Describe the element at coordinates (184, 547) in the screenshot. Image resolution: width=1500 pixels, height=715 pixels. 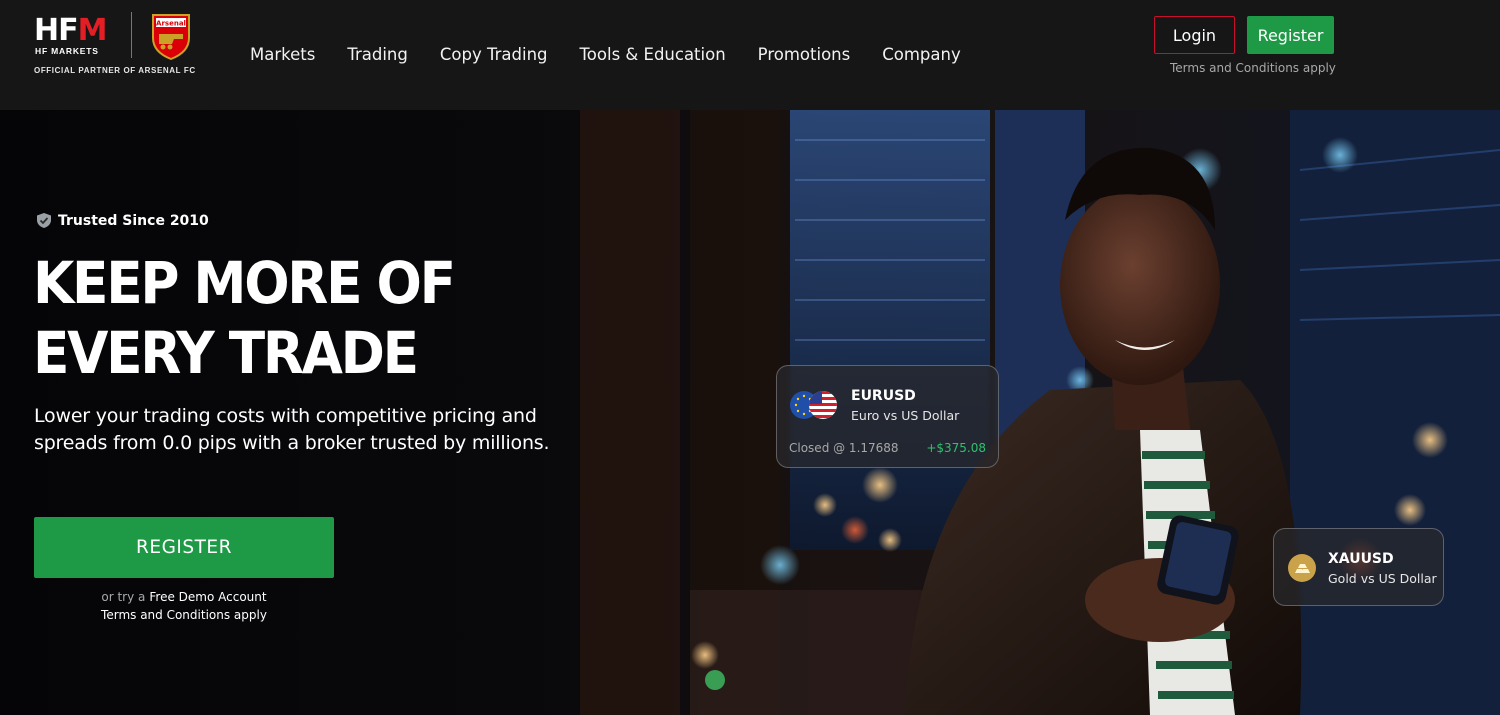
I see `hero-register-button: REGISTER` at that location.